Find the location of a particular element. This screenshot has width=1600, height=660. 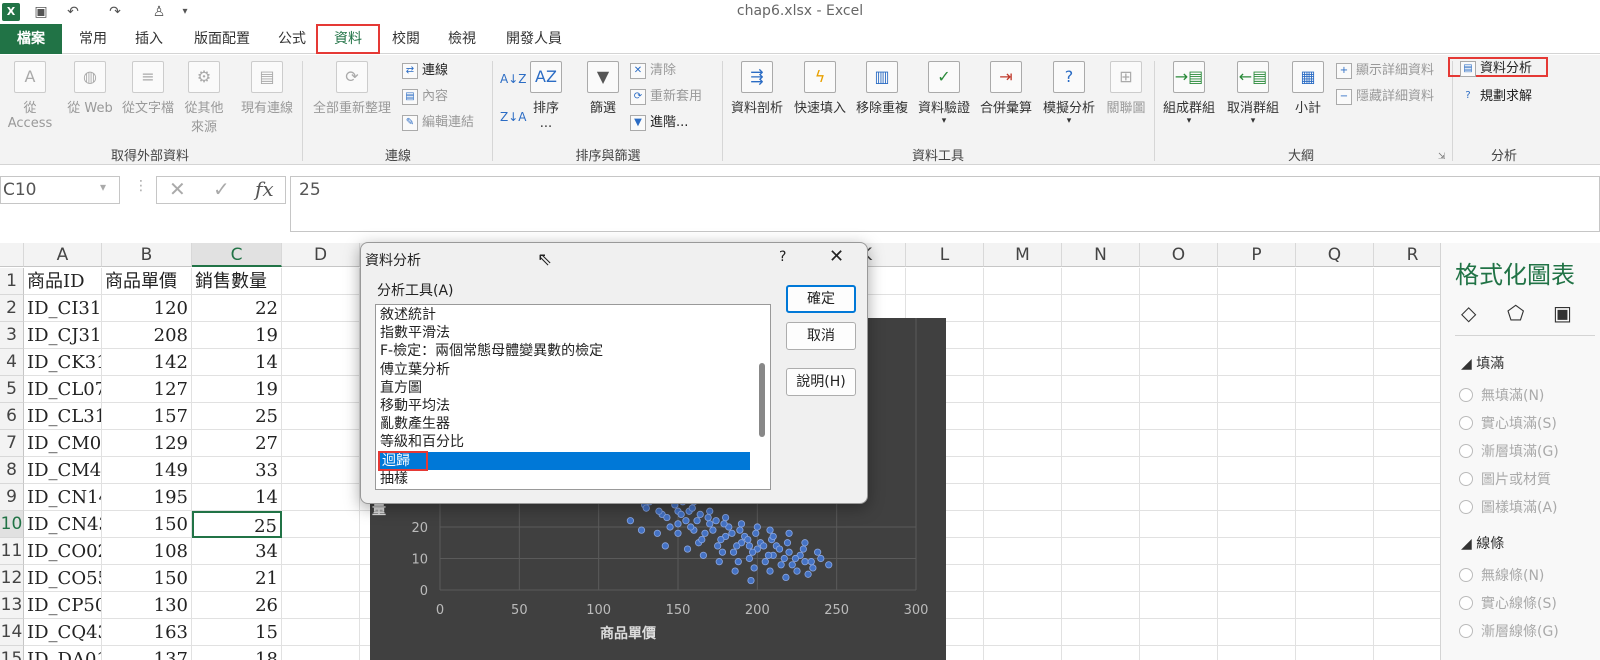

ok-button: 確定 is located at coordinates (821, 299).